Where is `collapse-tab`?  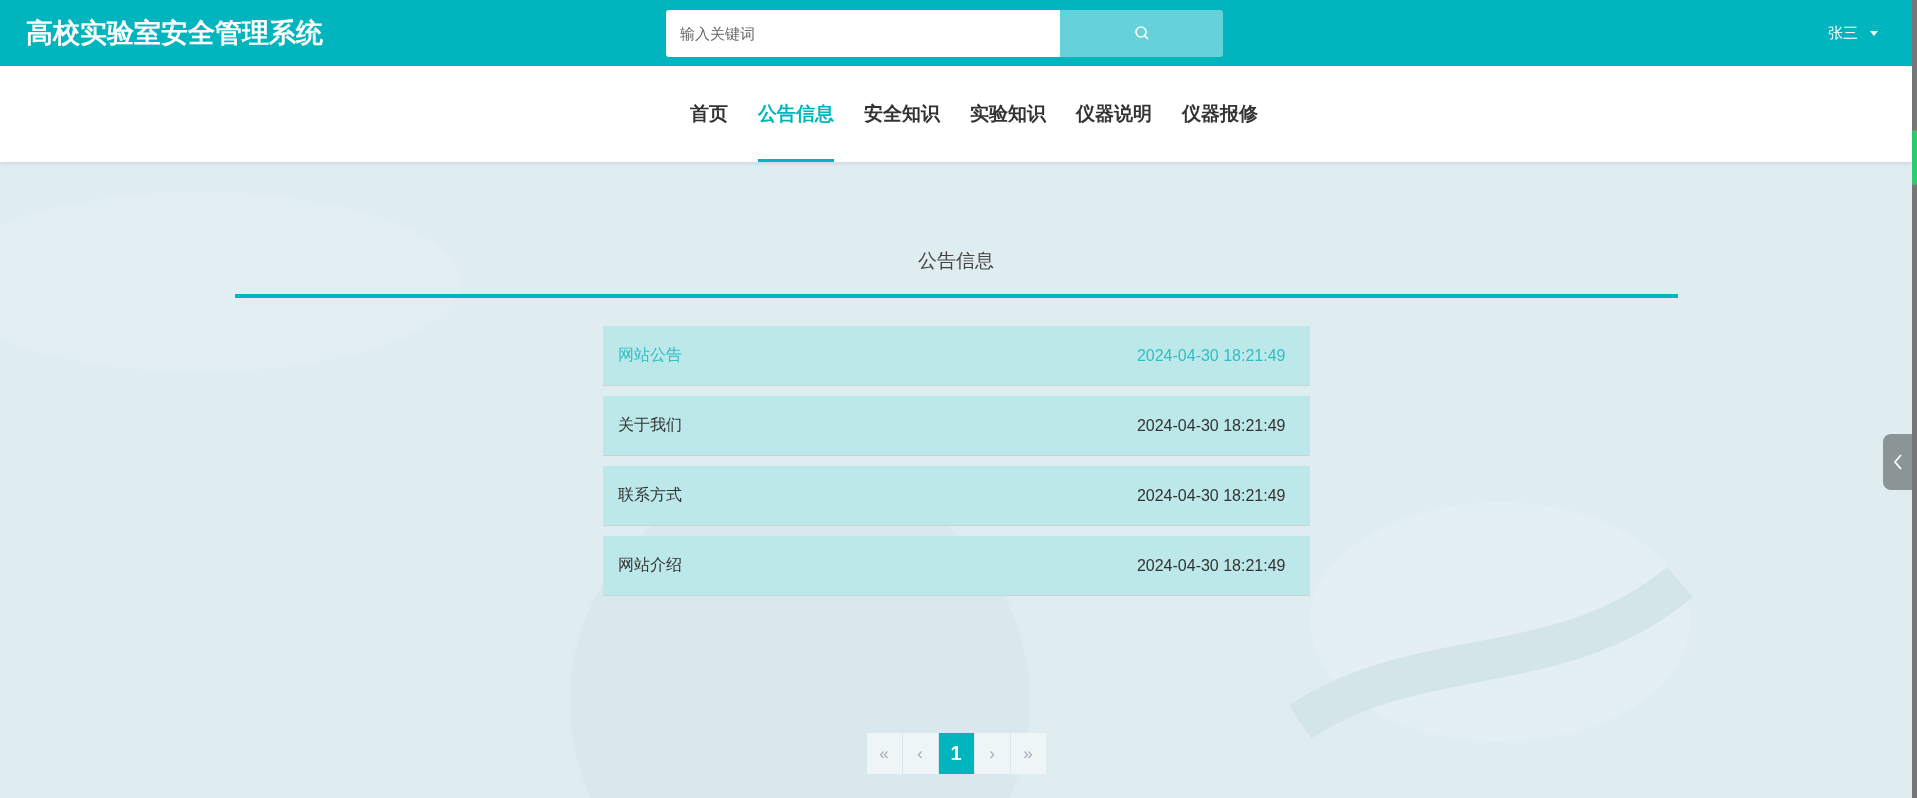
collapse-tab is located at coordinates (1897, 462).